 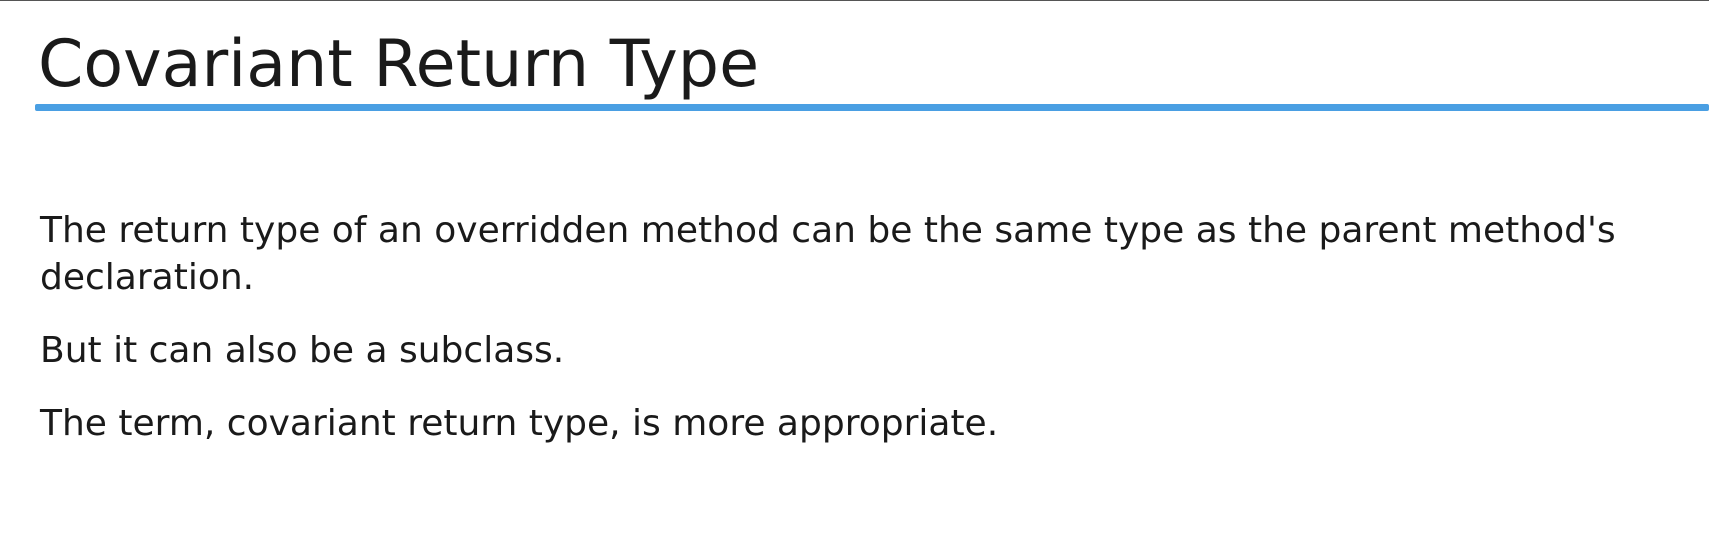 I want to click on top-border-line, so click(x=854, y=0).